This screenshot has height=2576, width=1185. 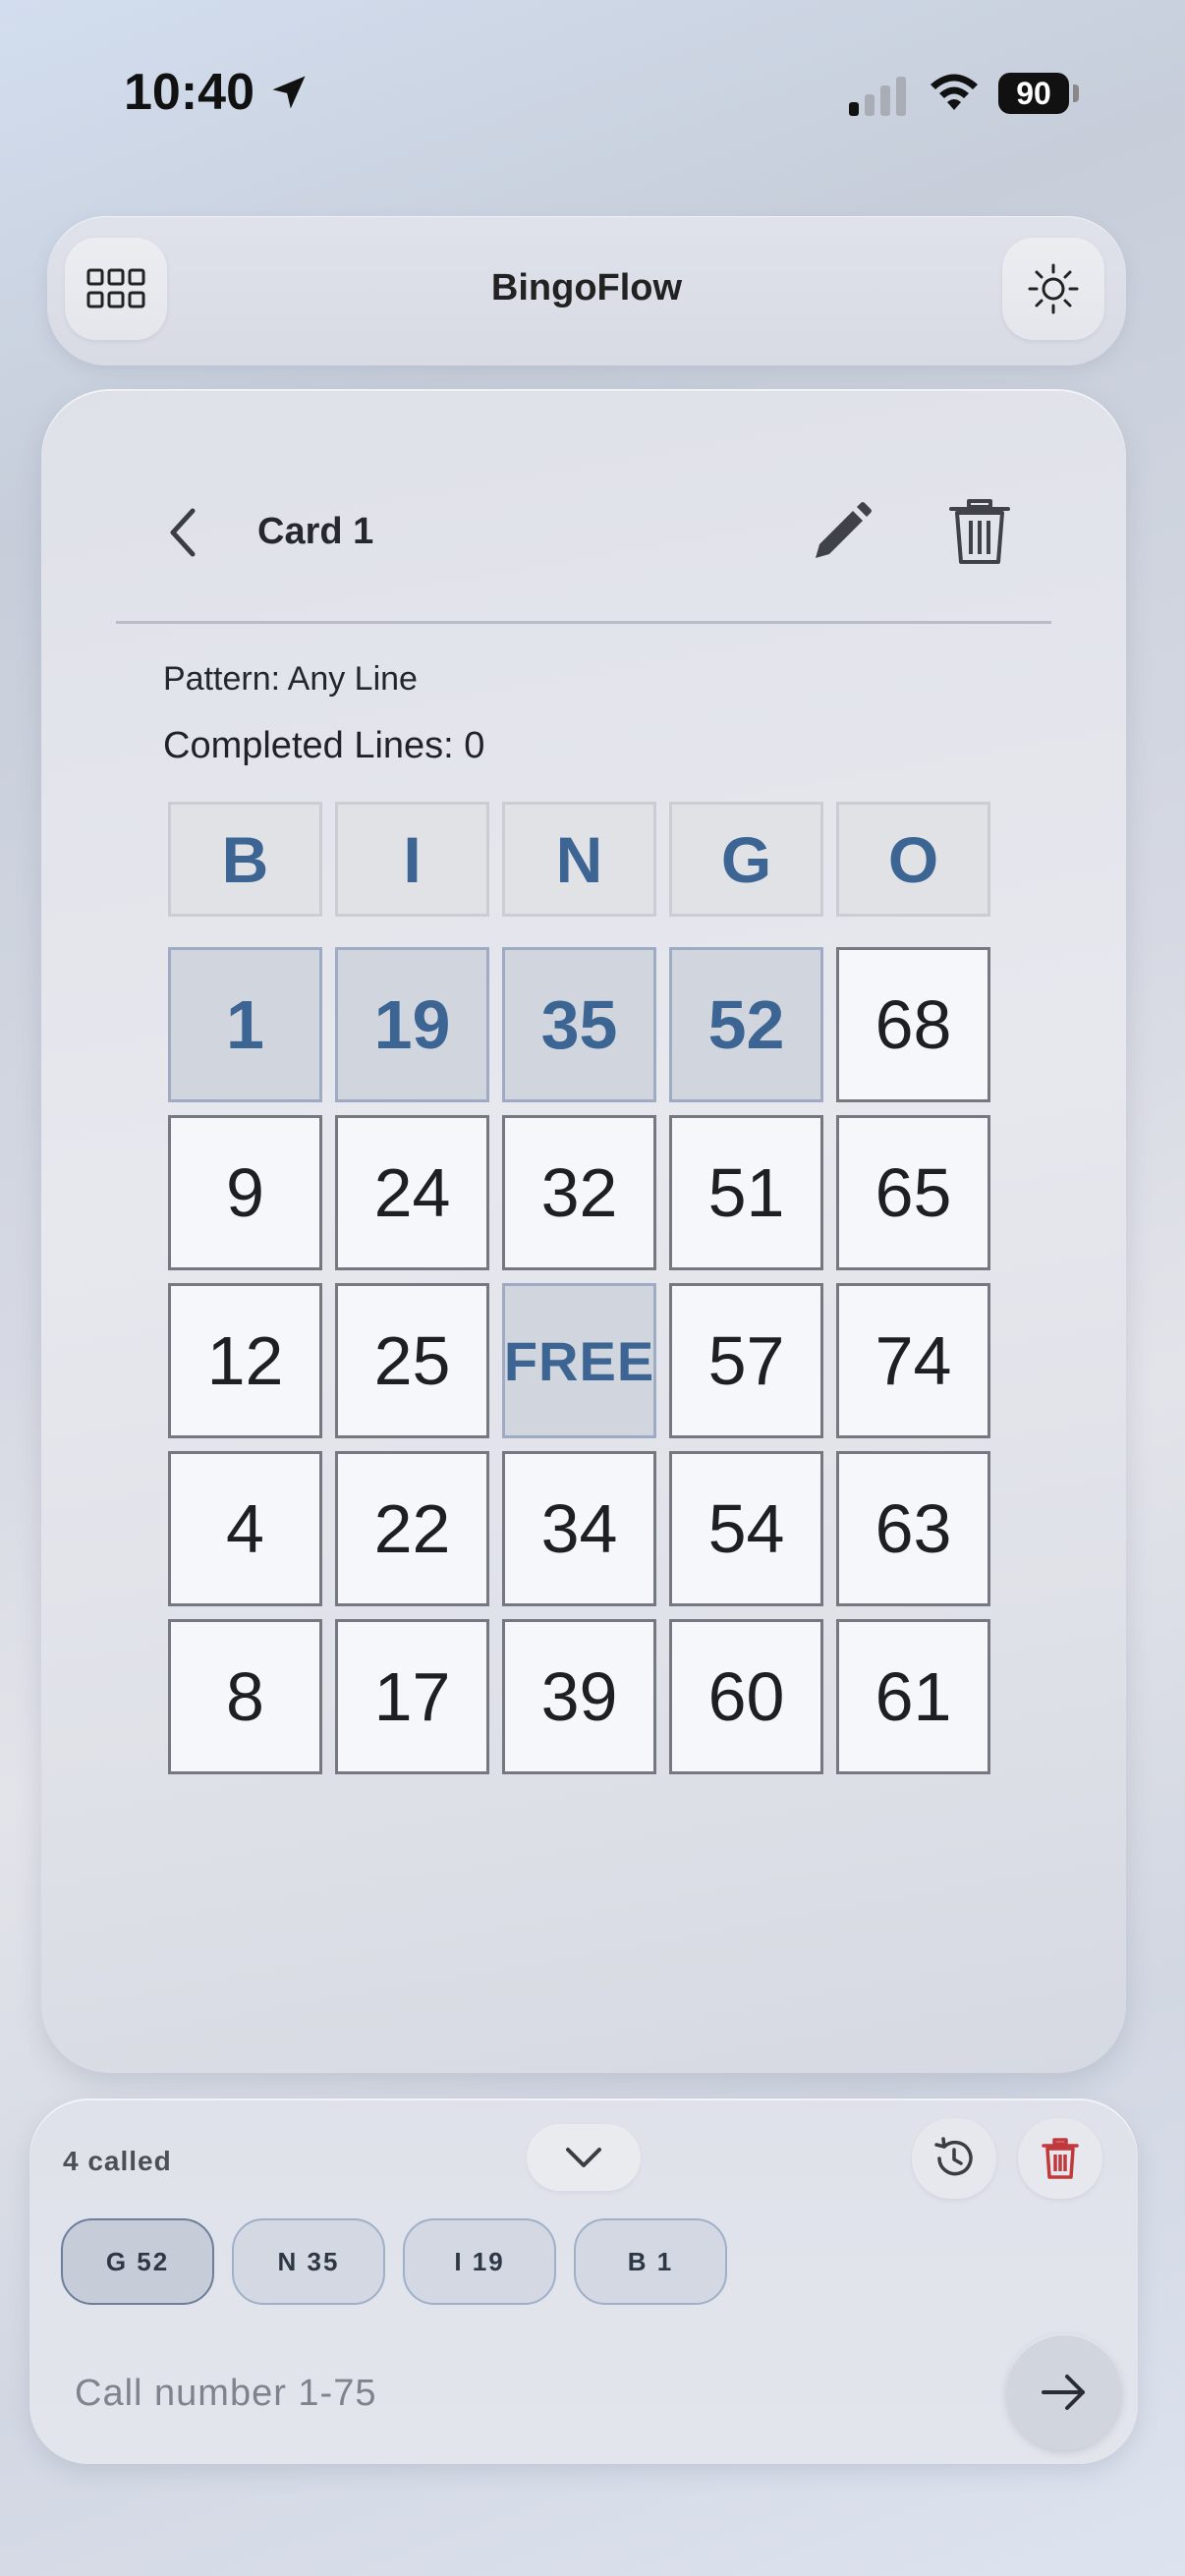 I want to click on called-chips: G 52 N 35 I 19 B 1, so click(x=394, y=2261).